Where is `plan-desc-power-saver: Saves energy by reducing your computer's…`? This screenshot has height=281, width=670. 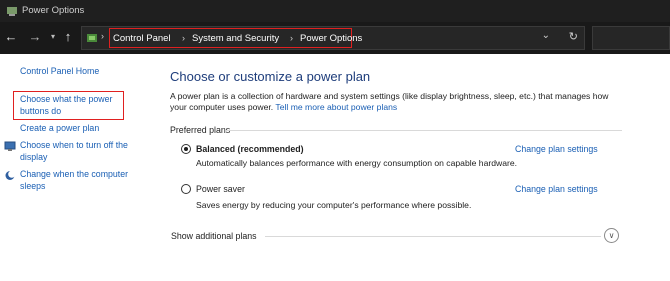 plan-desc-power-saver: Saves energy by reducing your computer's… is located at coordinates (334, 205).